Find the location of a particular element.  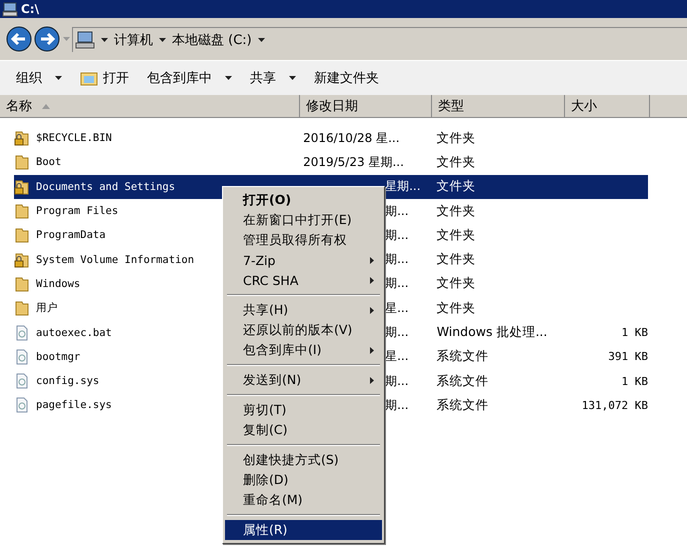

file-name: Documents and Settings is located at coordinates (106, 186).